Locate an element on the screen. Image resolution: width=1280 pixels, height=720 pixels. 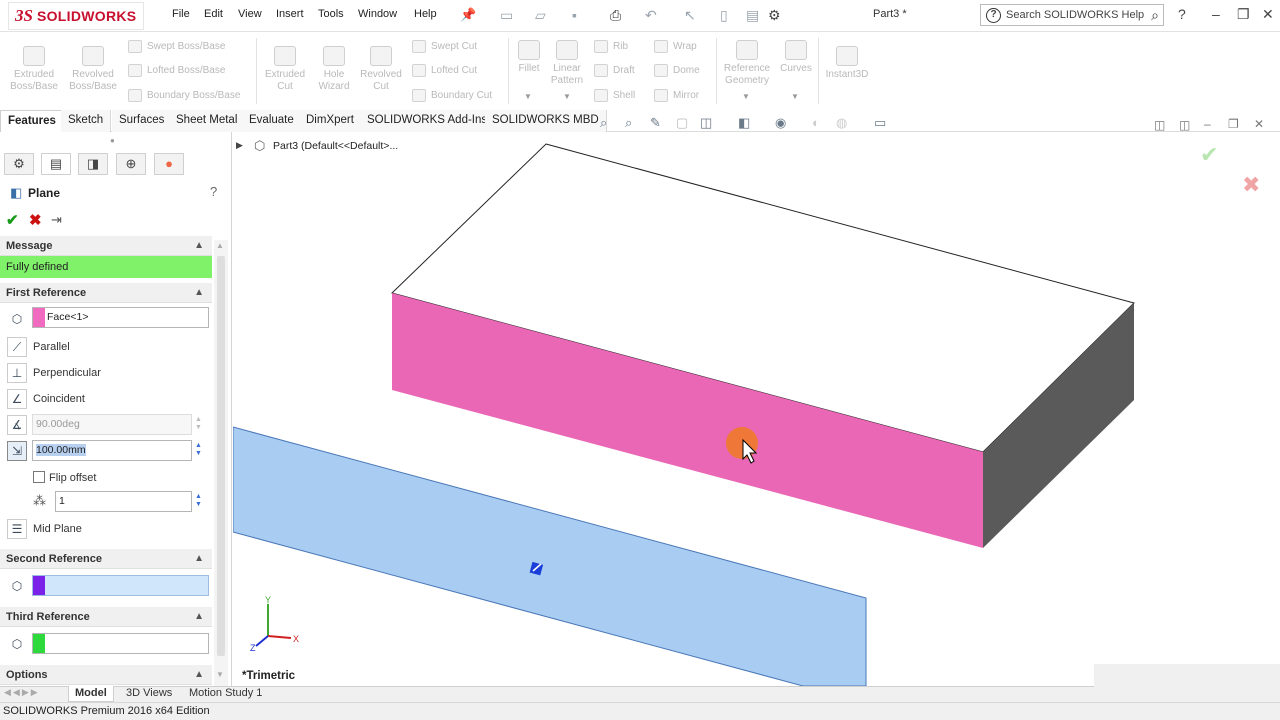
save-icon: ▪ is located at coordinates (574, 15).